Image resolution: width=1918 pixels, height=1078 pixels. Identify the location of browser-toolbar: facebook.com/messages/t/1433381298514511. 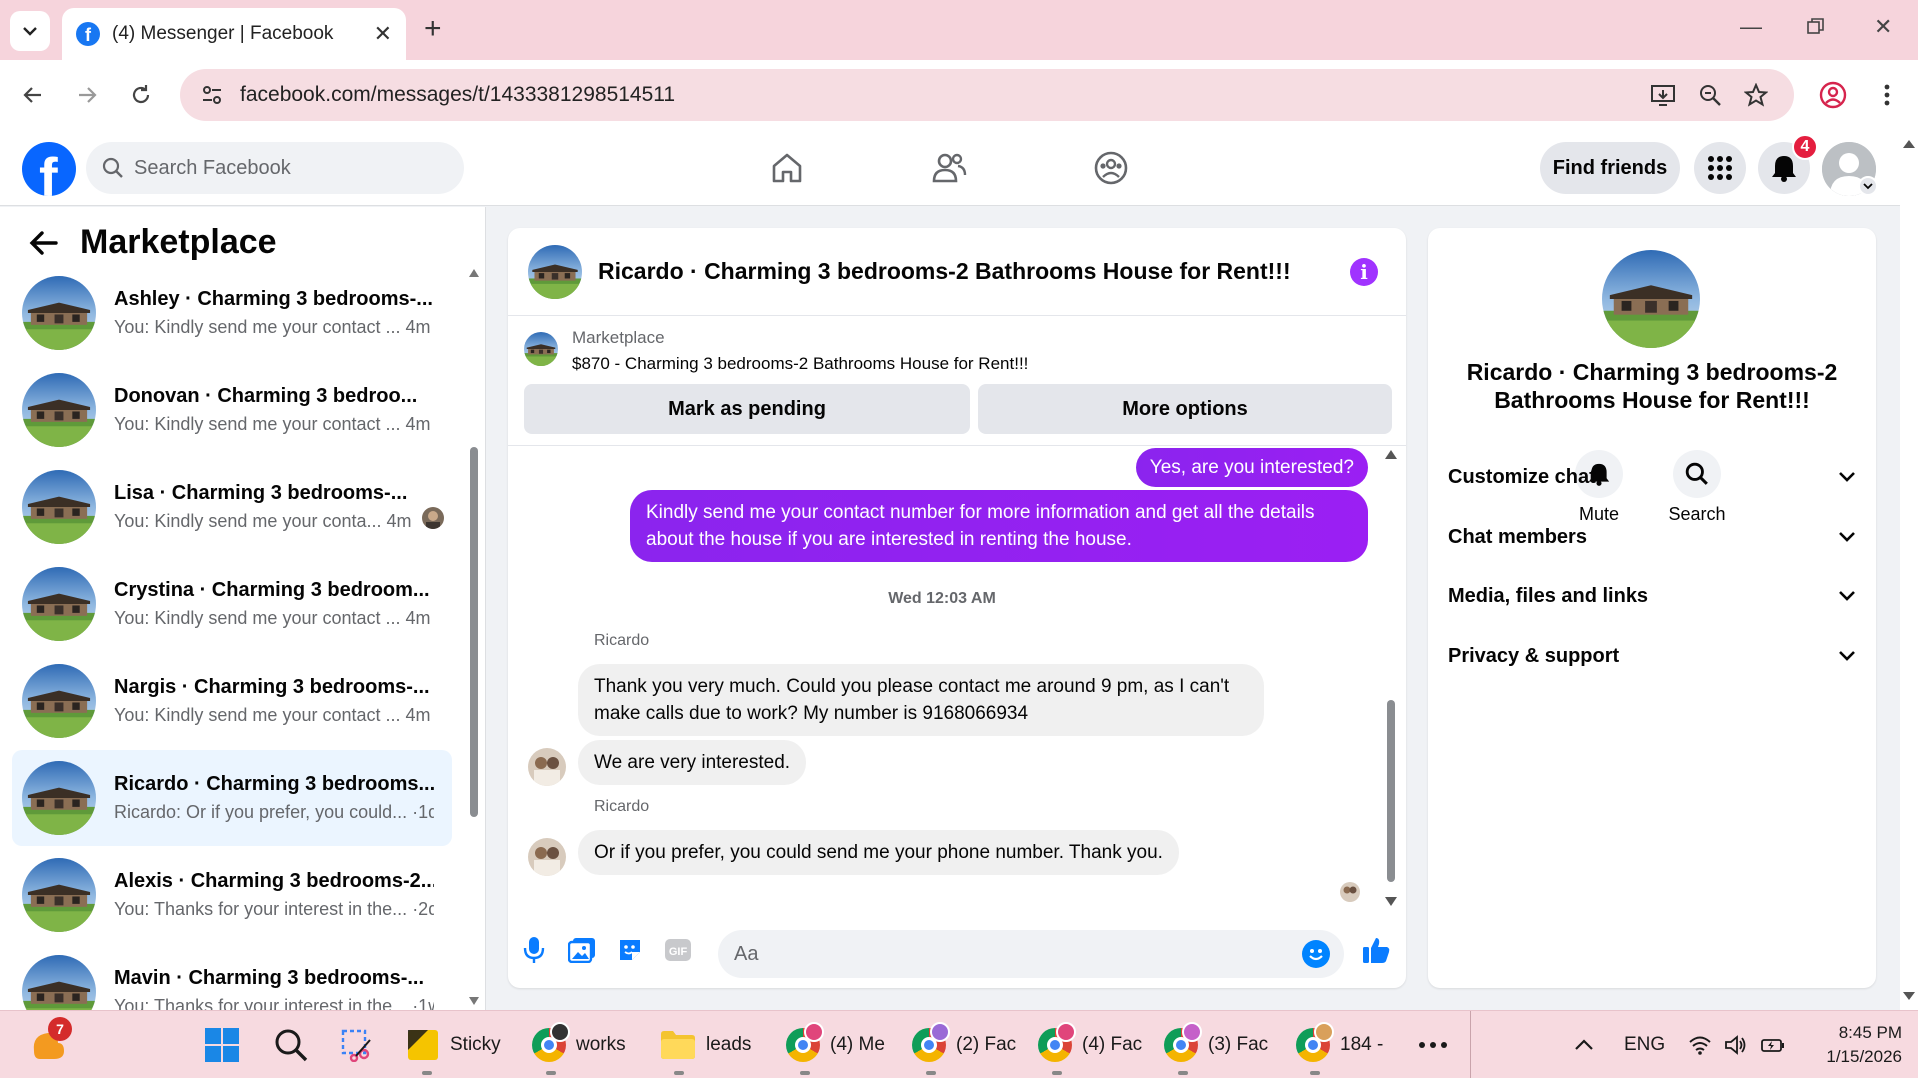
(959, 95).